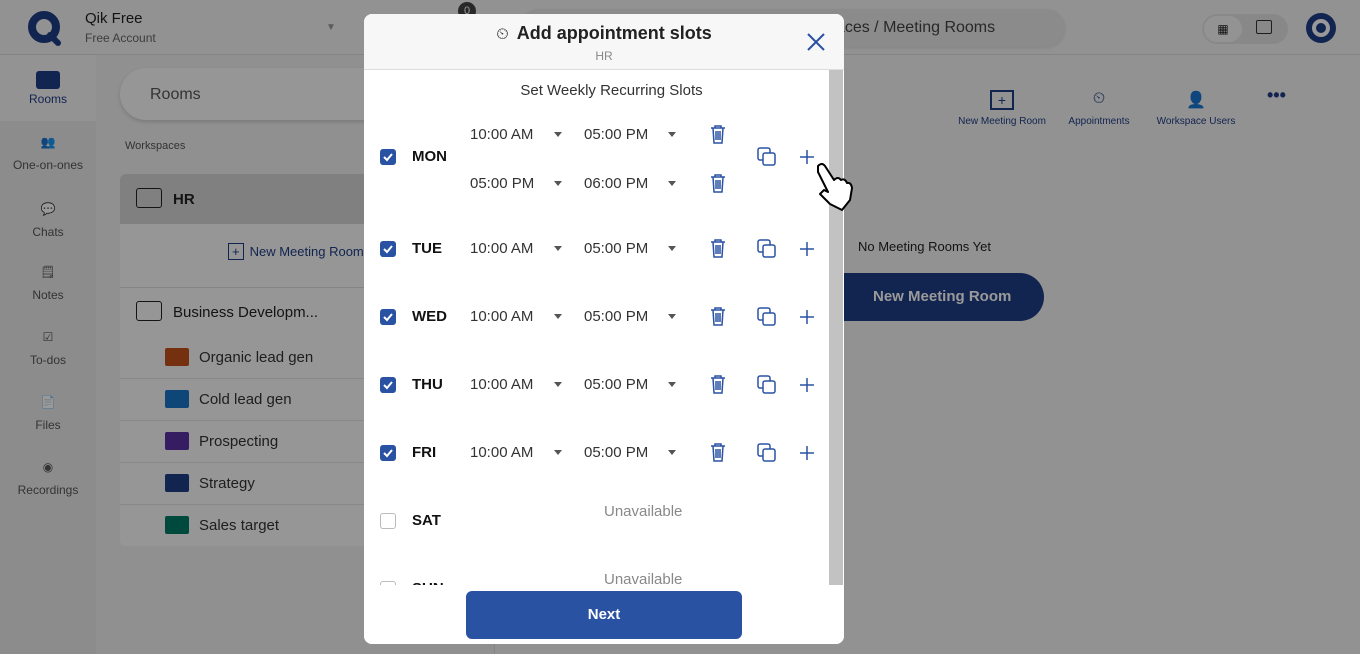 This screenshot has height=654, width=1360. Describe the element at coordinates (427, 384) in the screenshot. I see `day-label: THU` at that location.